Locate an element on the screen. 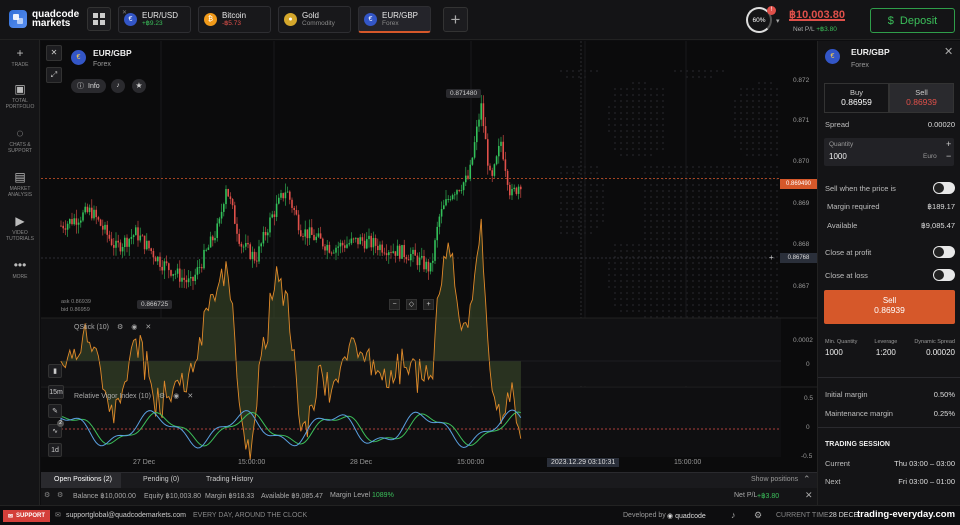 Image resolution: width=960 pixels, height=525 pixels. time-tick: 27 Dec is located at coordinates (144, 462).